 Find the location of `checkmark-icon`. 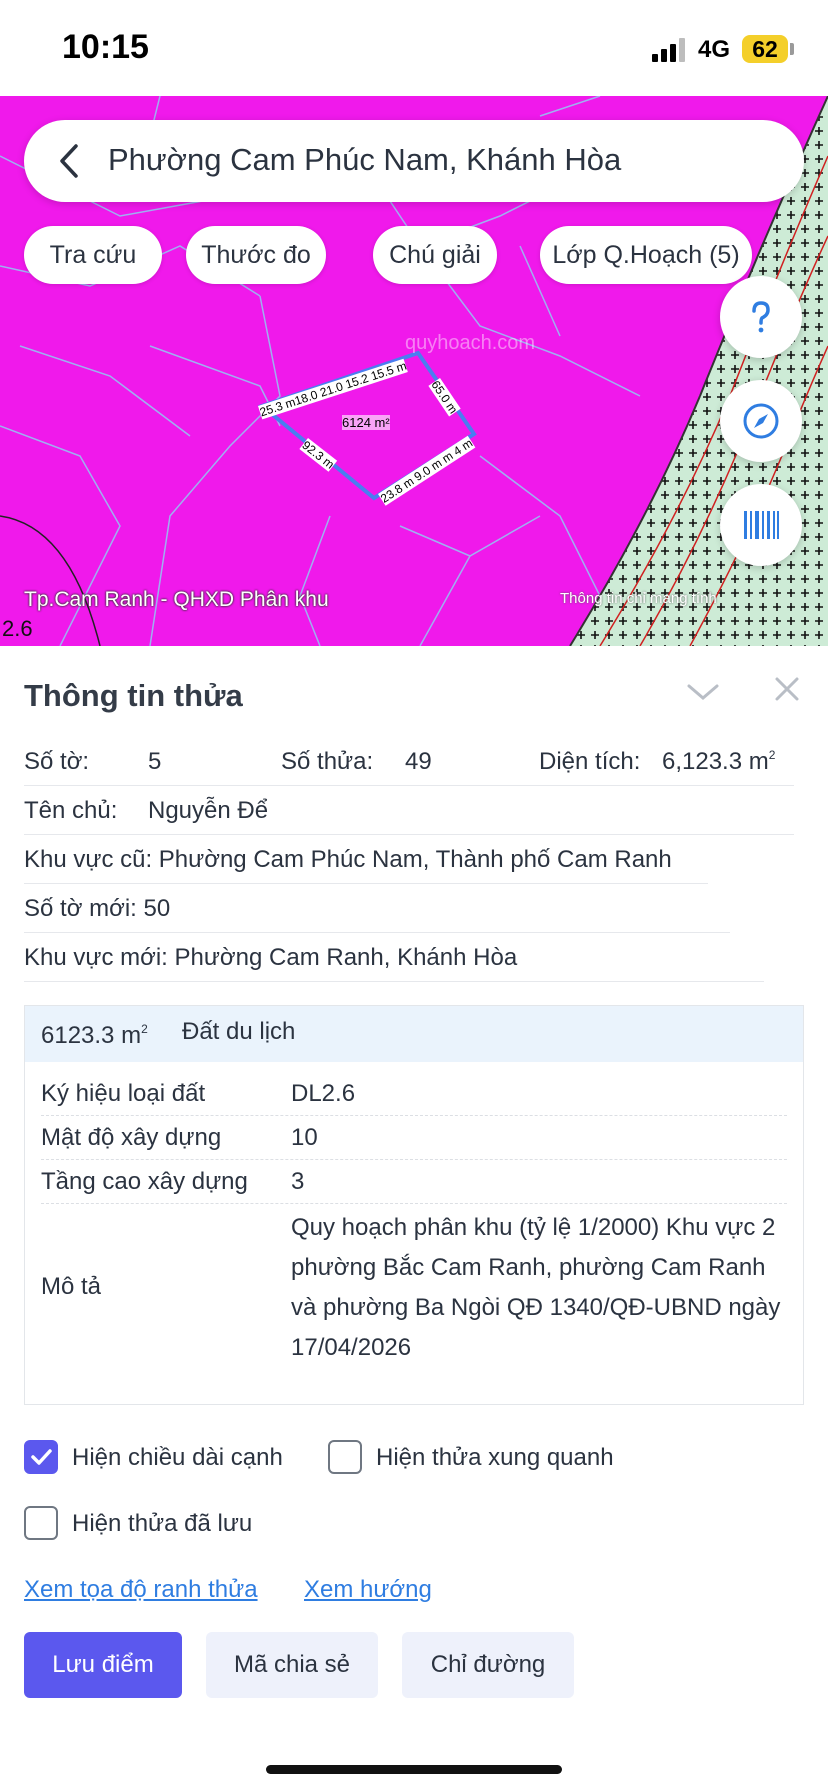

checkmark-icon is located at coordinates (41, 1457).